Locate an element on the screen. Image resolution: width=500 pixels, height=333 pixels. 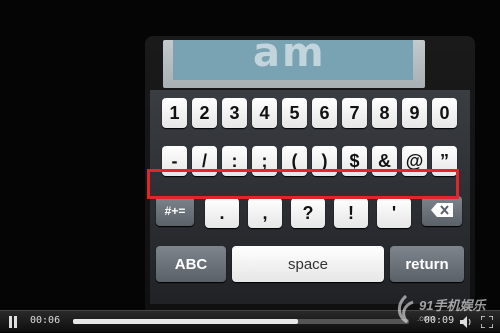
key-9: 9 is located at coordinates (414, 113).